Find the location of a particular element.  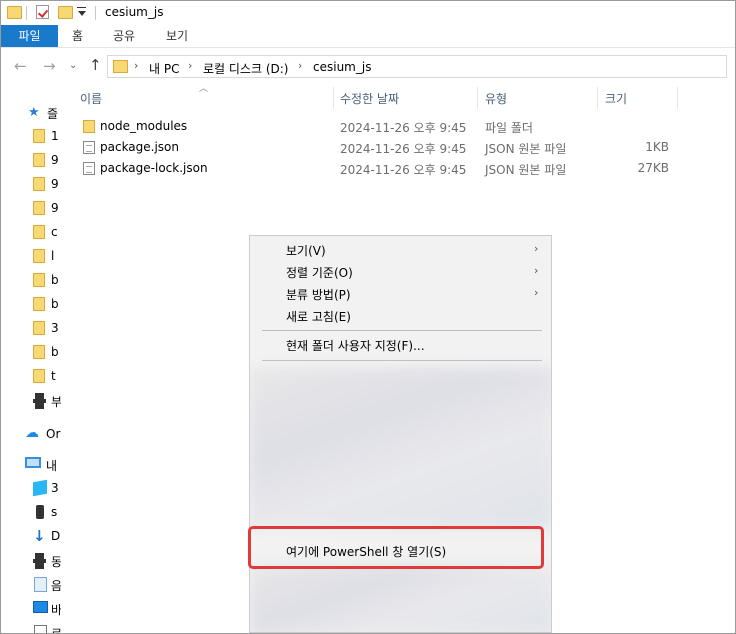

window-title: cesium_js is located at coordinates (134, 12).